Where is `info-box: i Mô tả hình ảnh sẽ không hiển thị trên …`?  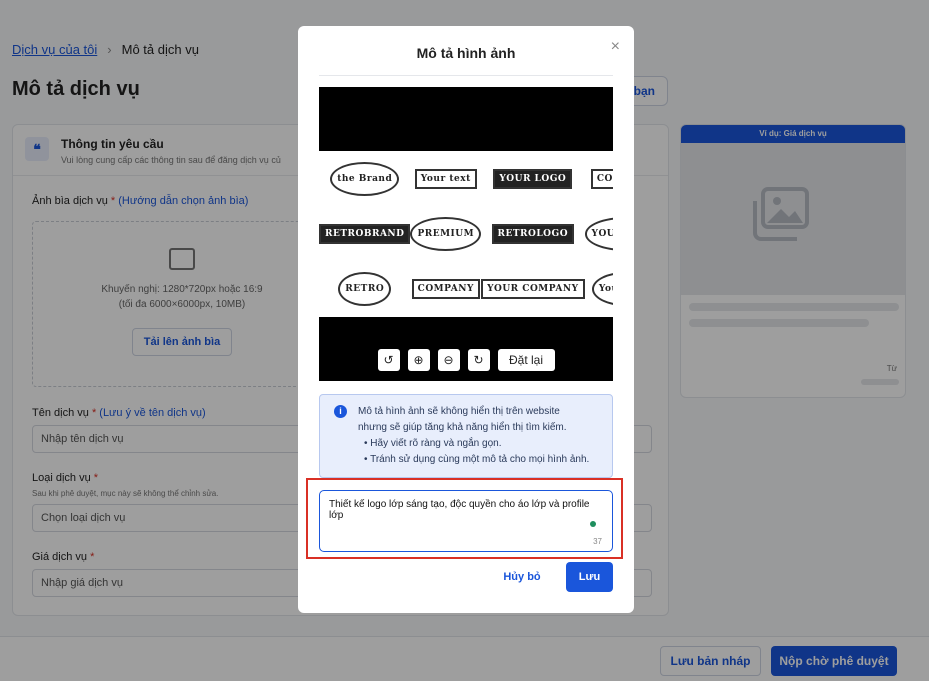
info-box: i Mô tả hình ảnh sẽ không hiển thị trên … is located at coordinates (466, 436).